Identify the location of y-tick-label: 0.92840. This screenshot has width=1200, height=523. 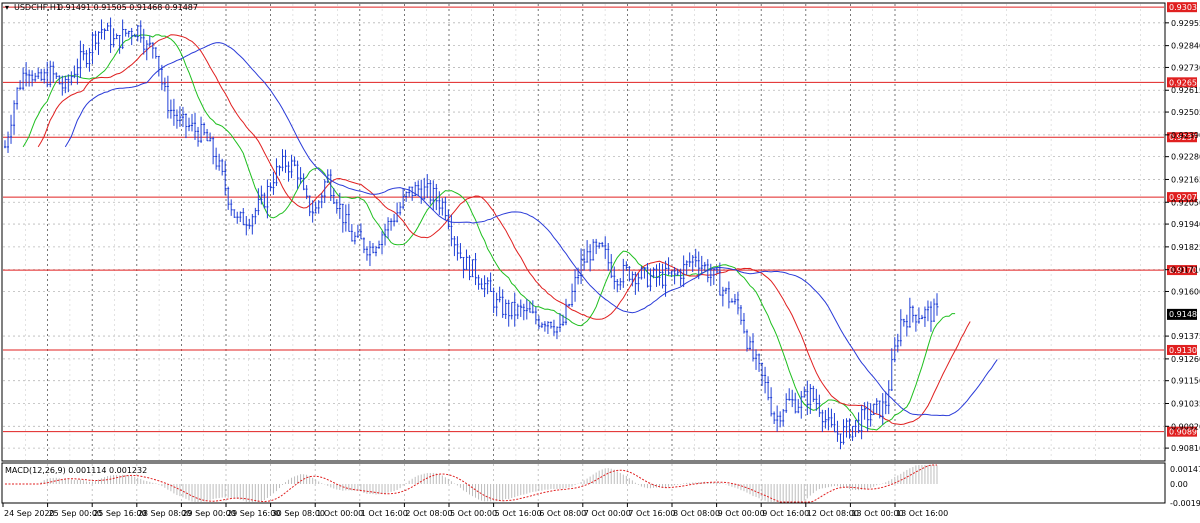
(1185, 46).